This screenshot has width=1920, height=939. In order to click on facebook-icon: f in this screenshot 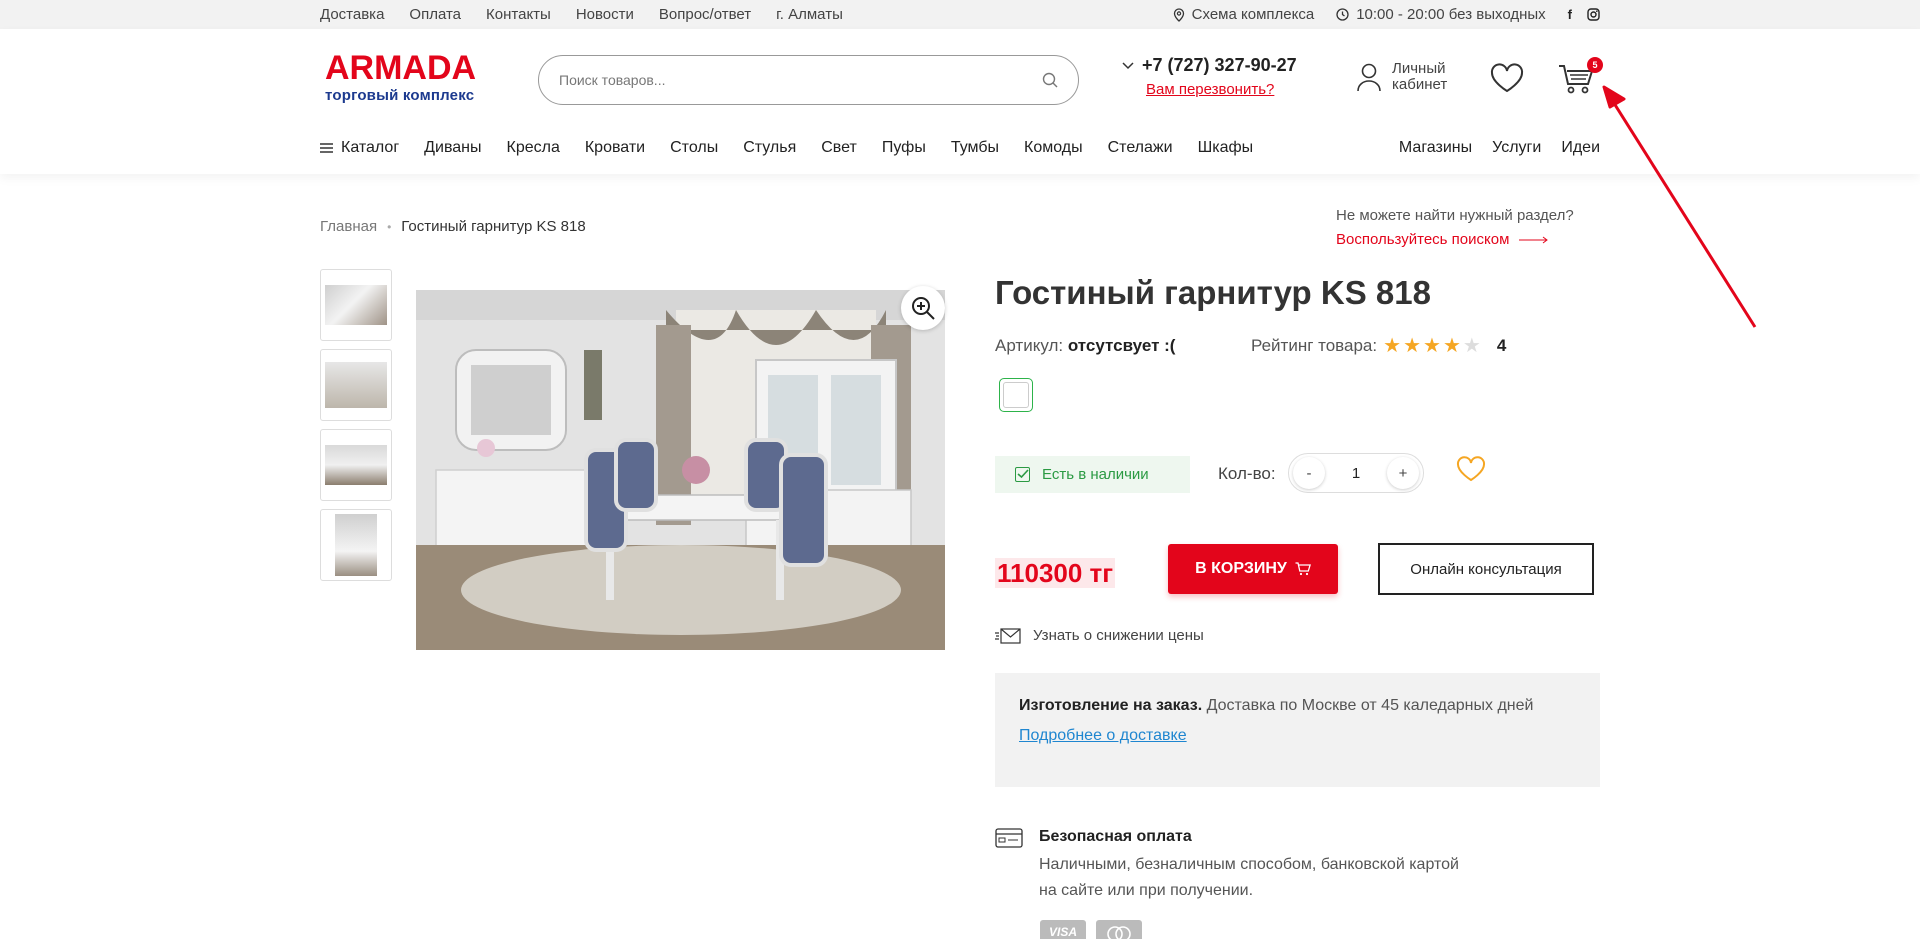, I will do `click(1570, 14)`.